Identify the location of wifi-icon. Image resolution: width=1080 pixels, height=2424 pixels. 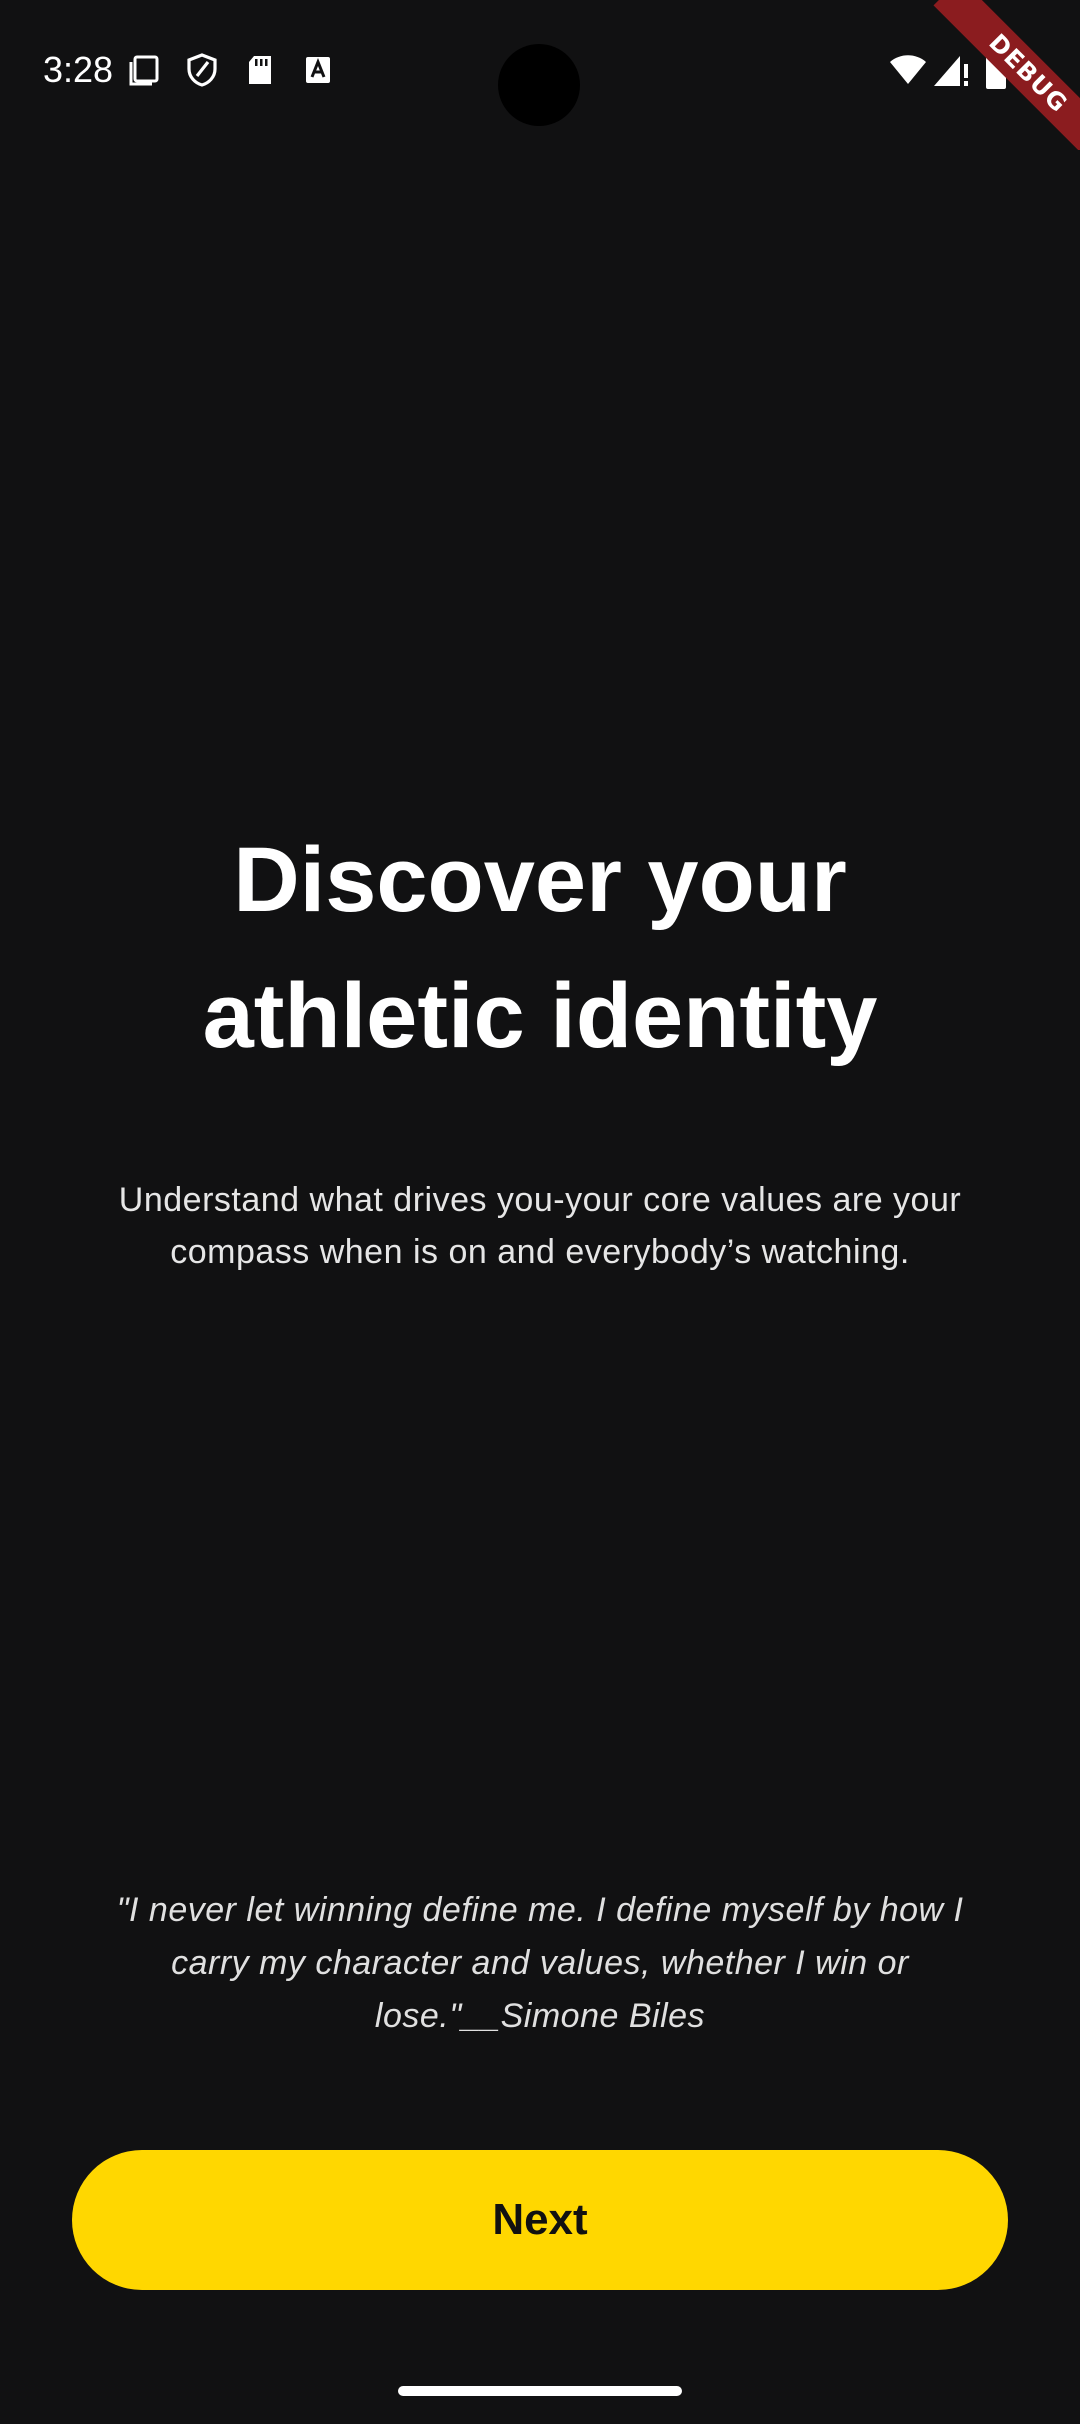
(908, 69).